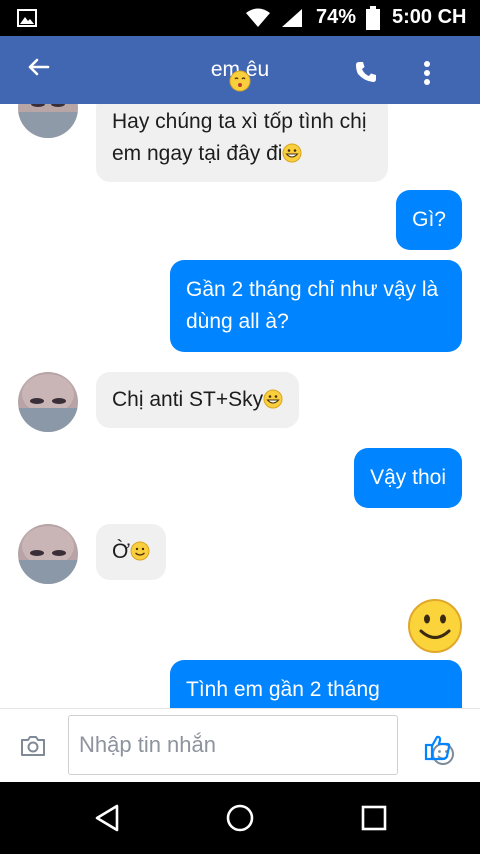 This screenshot has height=854, width=480. I want to click on message-input-box, so click(261, 745).